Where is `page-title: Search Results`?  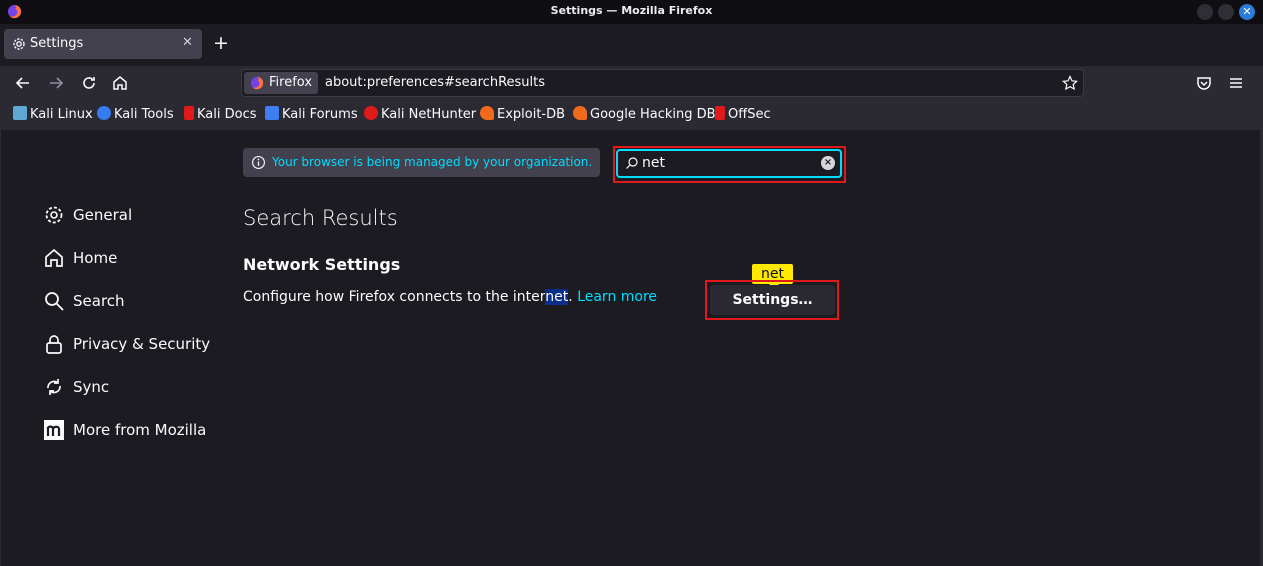
page-title: Search Results is located at coordinates (320, 218).